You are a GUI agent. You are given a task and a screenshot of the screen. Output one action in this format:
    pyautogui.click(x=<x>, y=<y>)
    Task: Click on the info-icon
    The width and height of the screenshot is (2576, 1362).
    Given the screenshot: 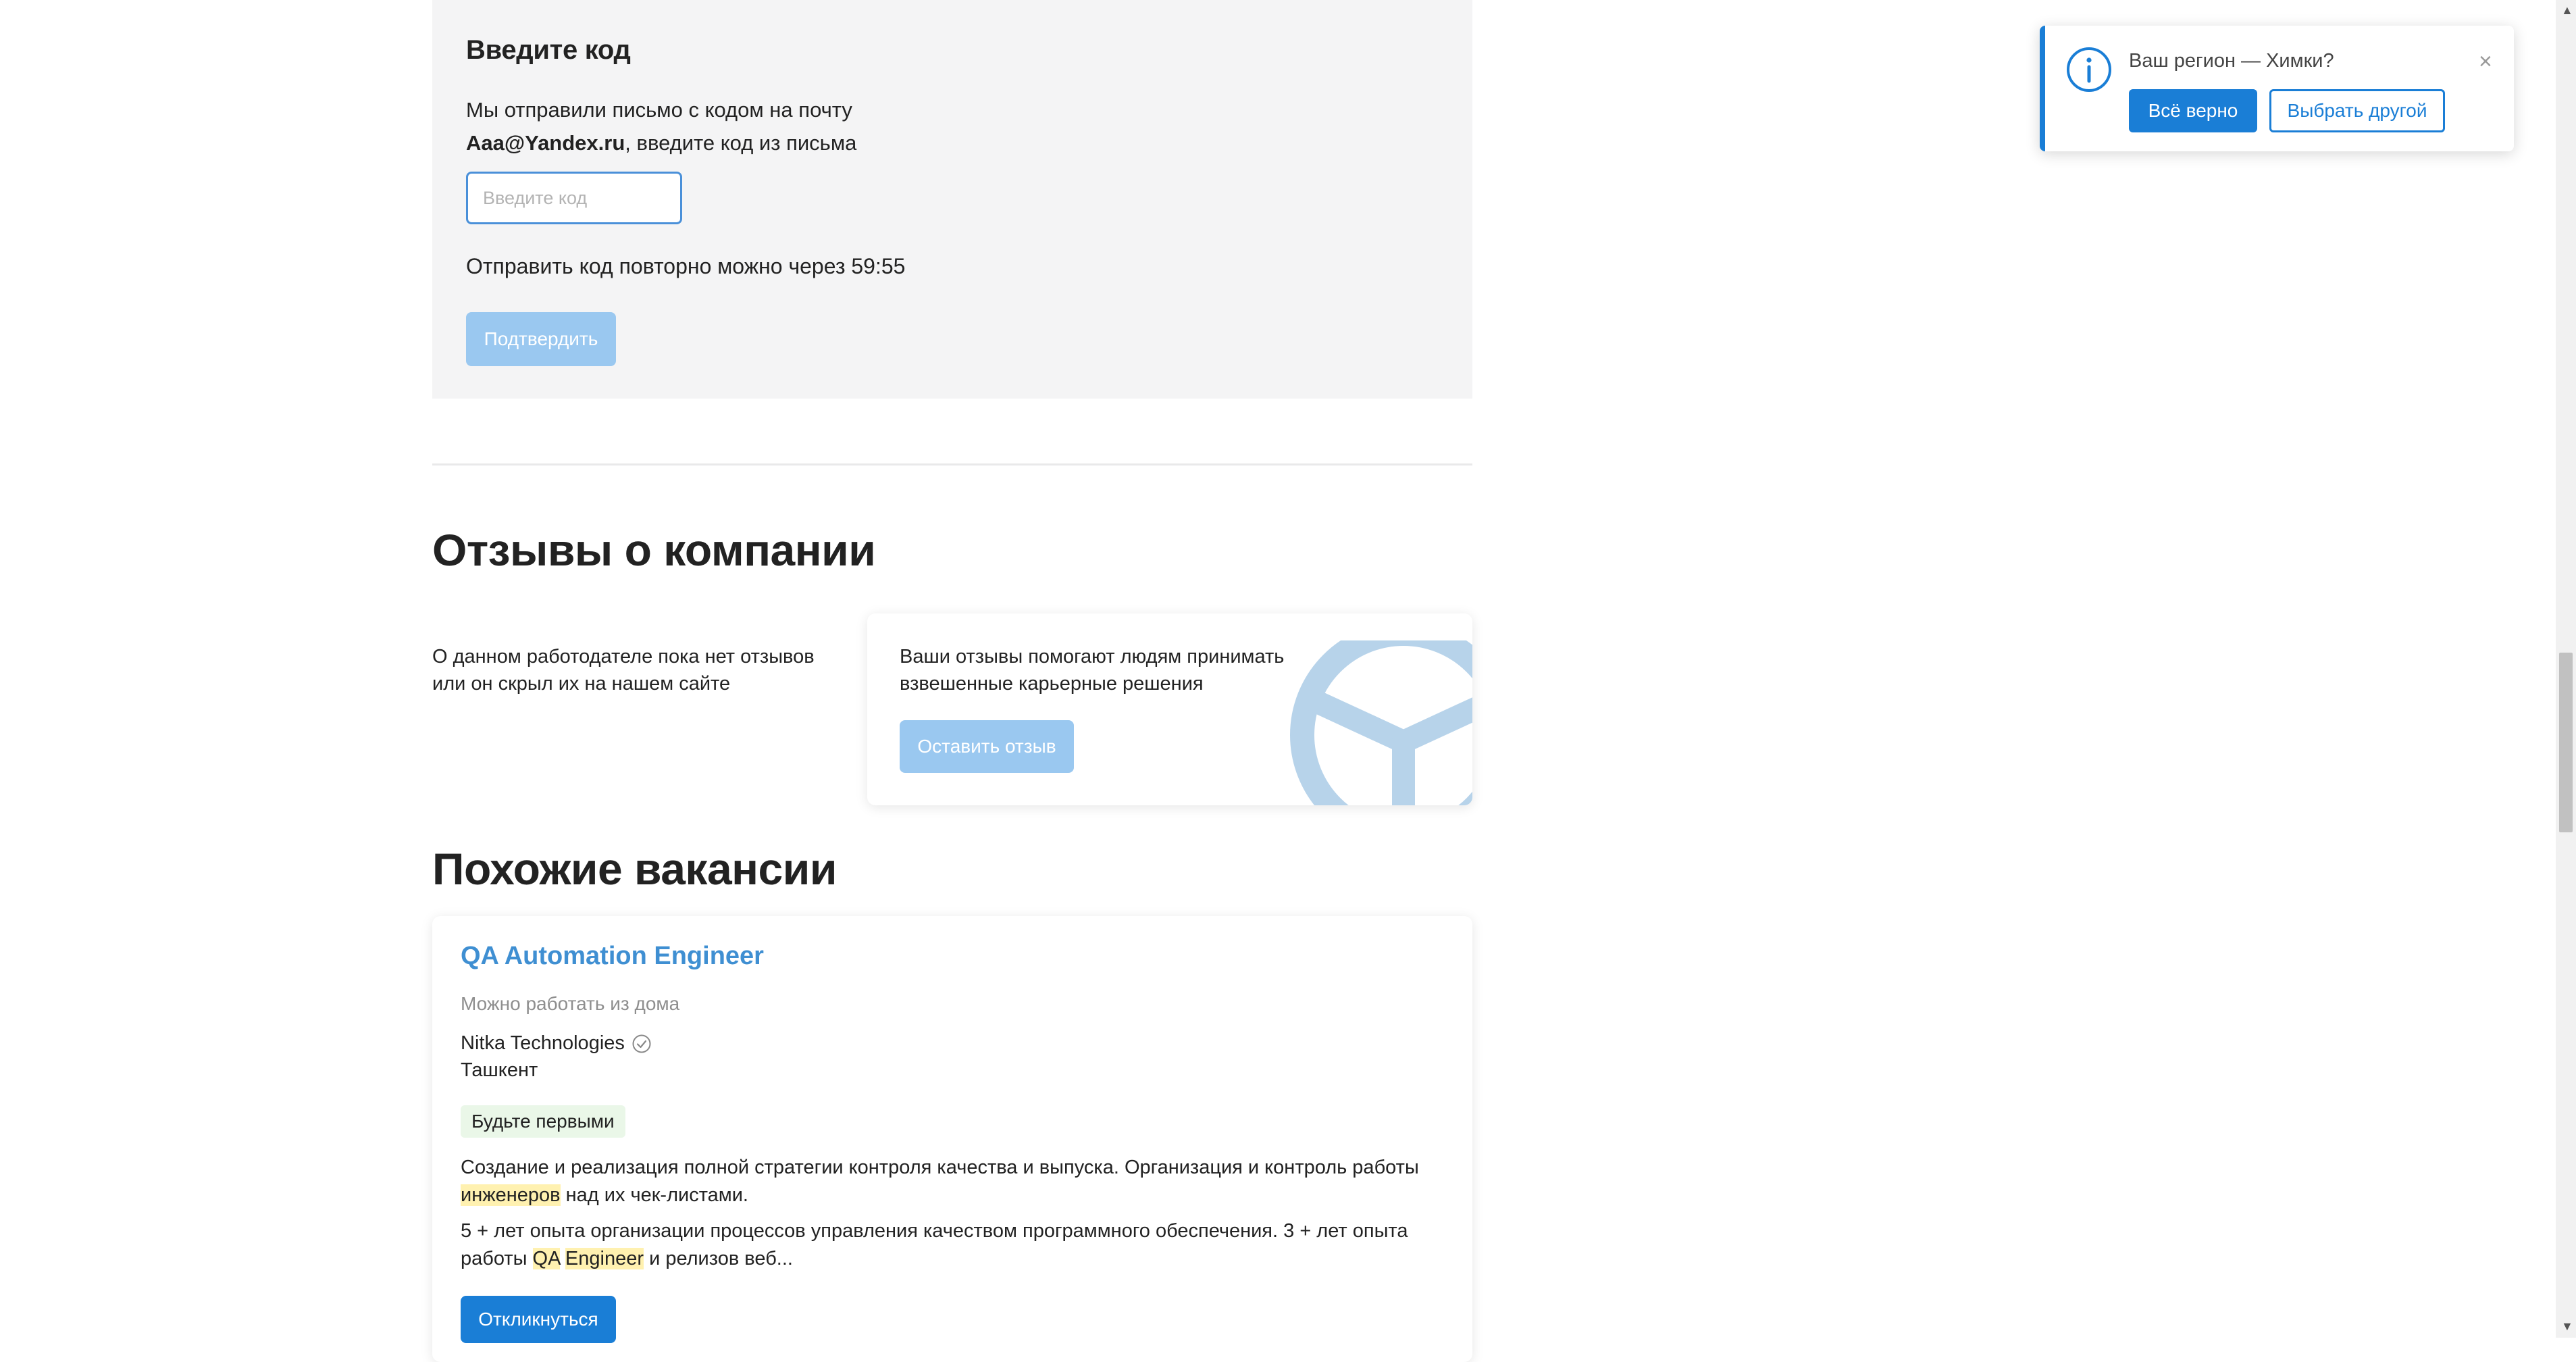 What is the action you would take?
    pyautogui.click(x=2089, y=69)
    